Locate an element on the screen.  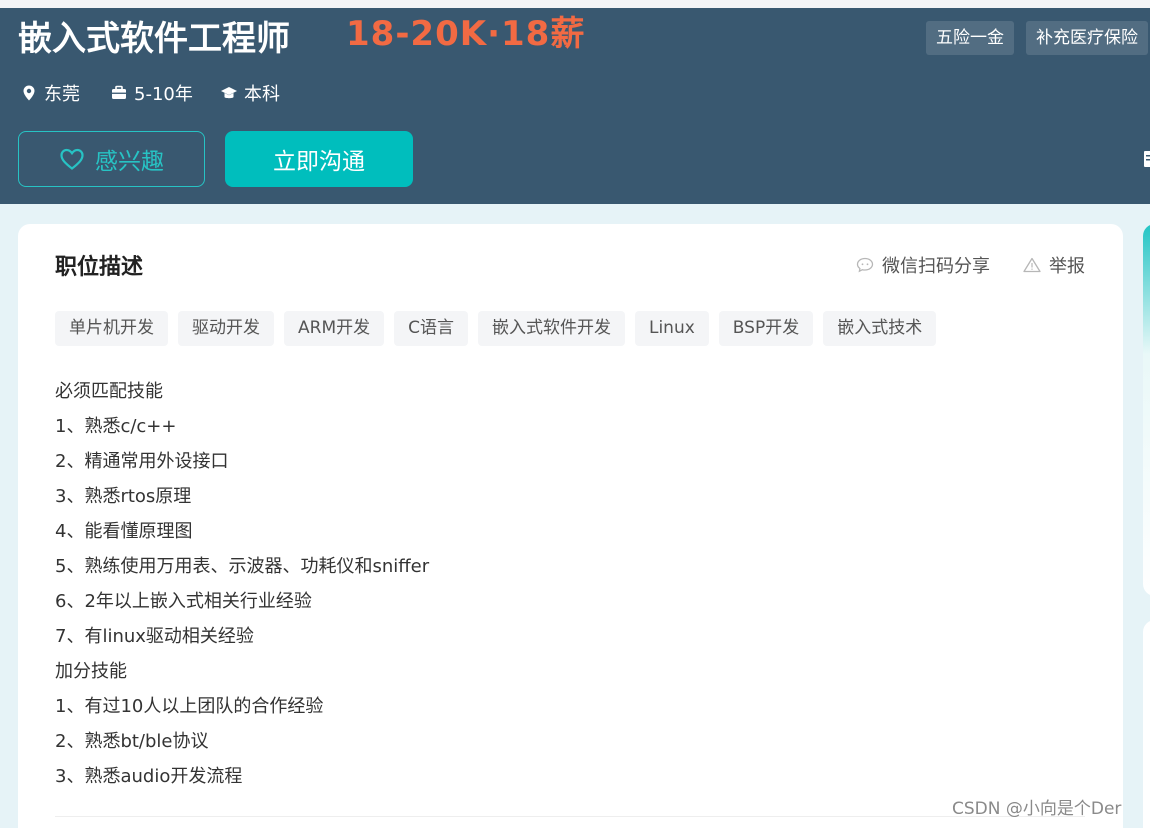
top-strip is located at coordinates (575, 4).